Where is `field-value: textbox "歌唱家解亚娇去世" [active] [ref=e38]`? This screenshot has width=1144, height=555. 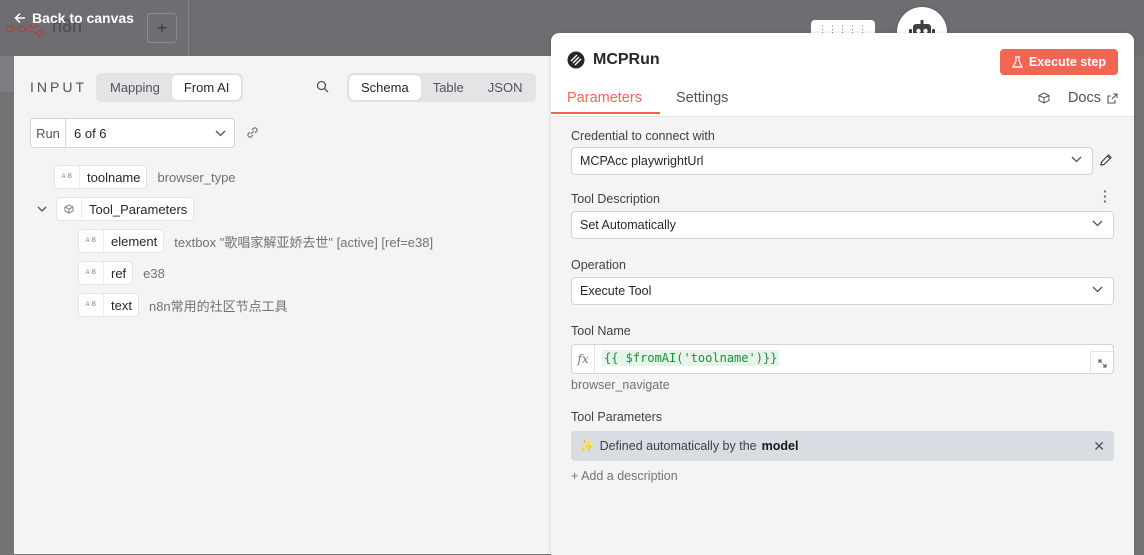 field-value: textbox "歌唱家解亚娇去世" [active] [ref=e38] is located at coordinates (304, 242).